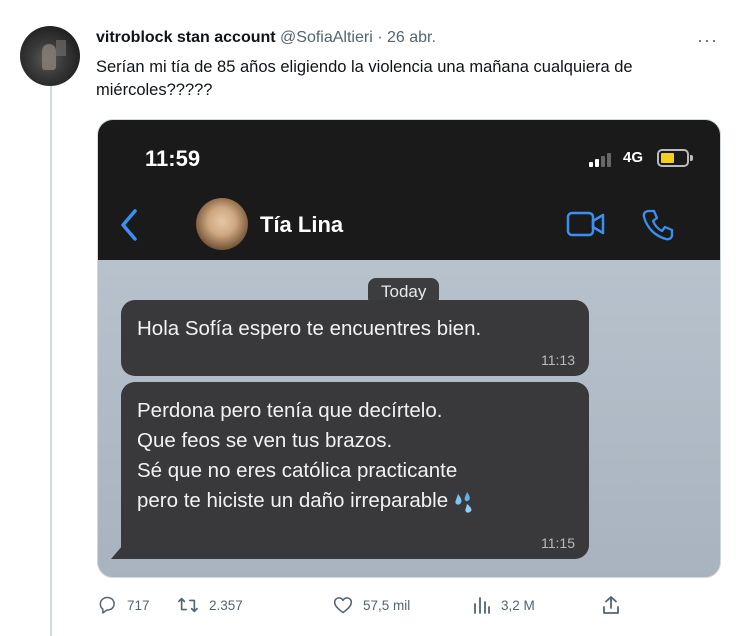  I want to click on tweet-actions: 717 2.357 57,5 mil 3,2 M, so click(362, 607).